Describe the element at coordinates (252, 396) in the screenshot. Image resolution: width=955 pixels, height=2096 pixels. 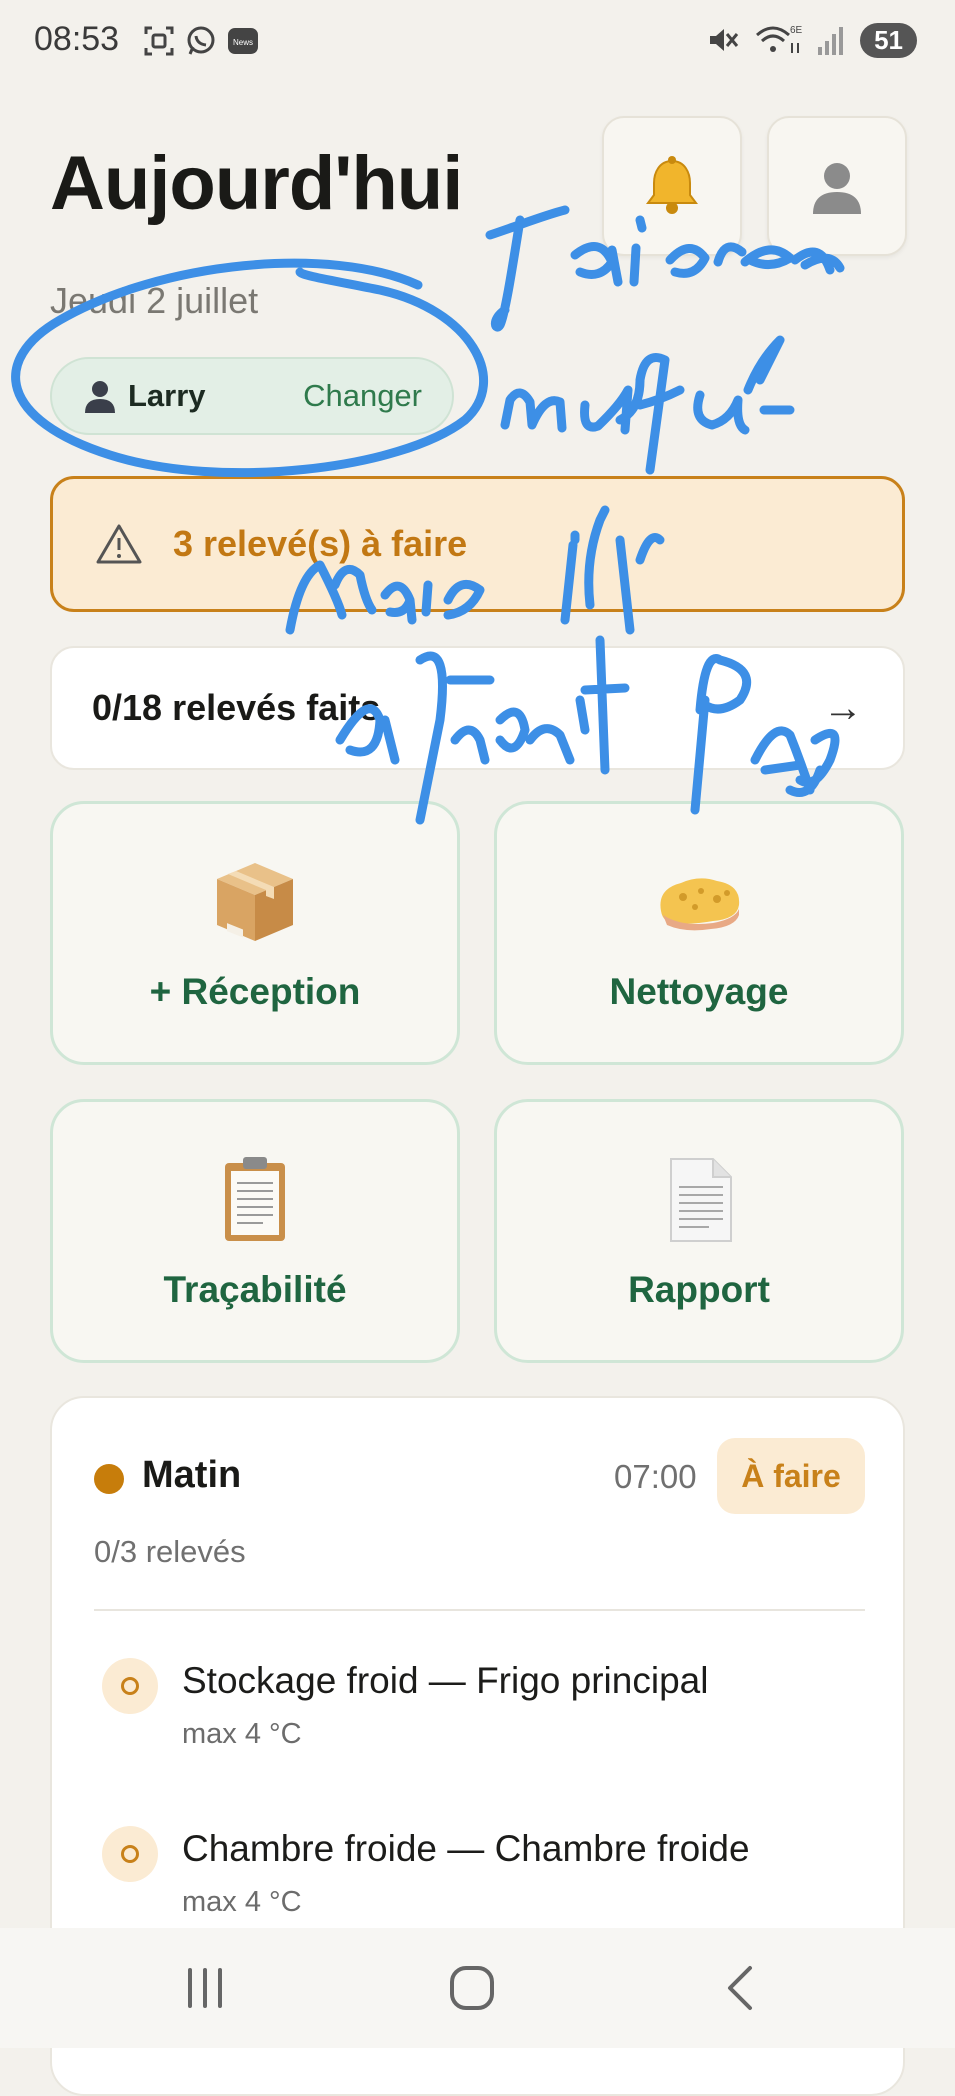
I see `current-user-chip: Larry Changer` at that location.